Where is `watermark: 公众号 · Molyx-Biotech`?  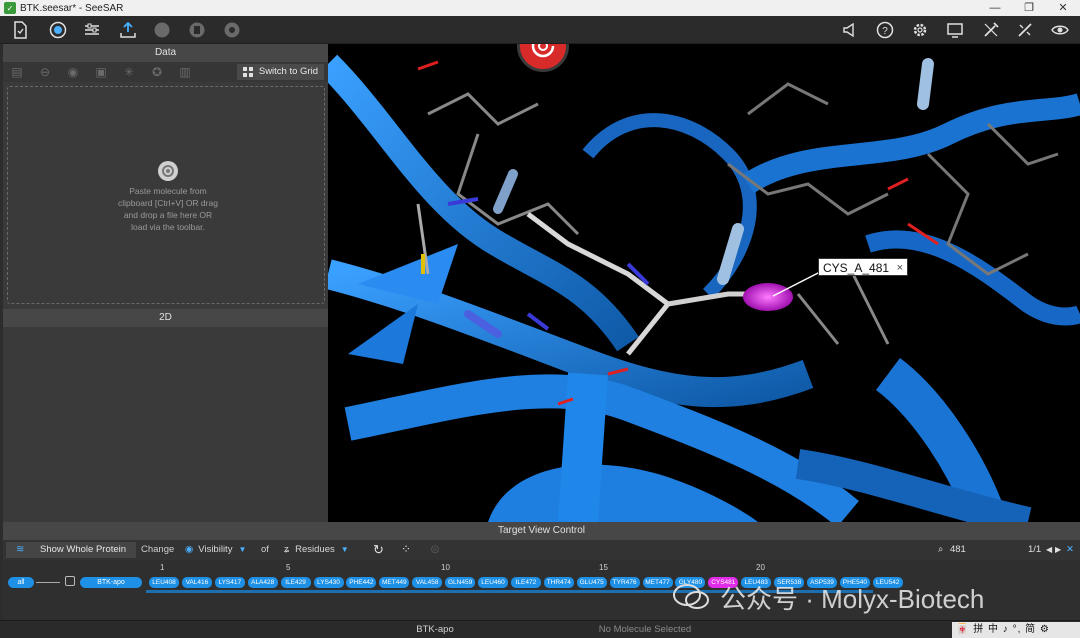
watermark: 公众号 · Molyx-Biotech is located at coordinates (828, 597).